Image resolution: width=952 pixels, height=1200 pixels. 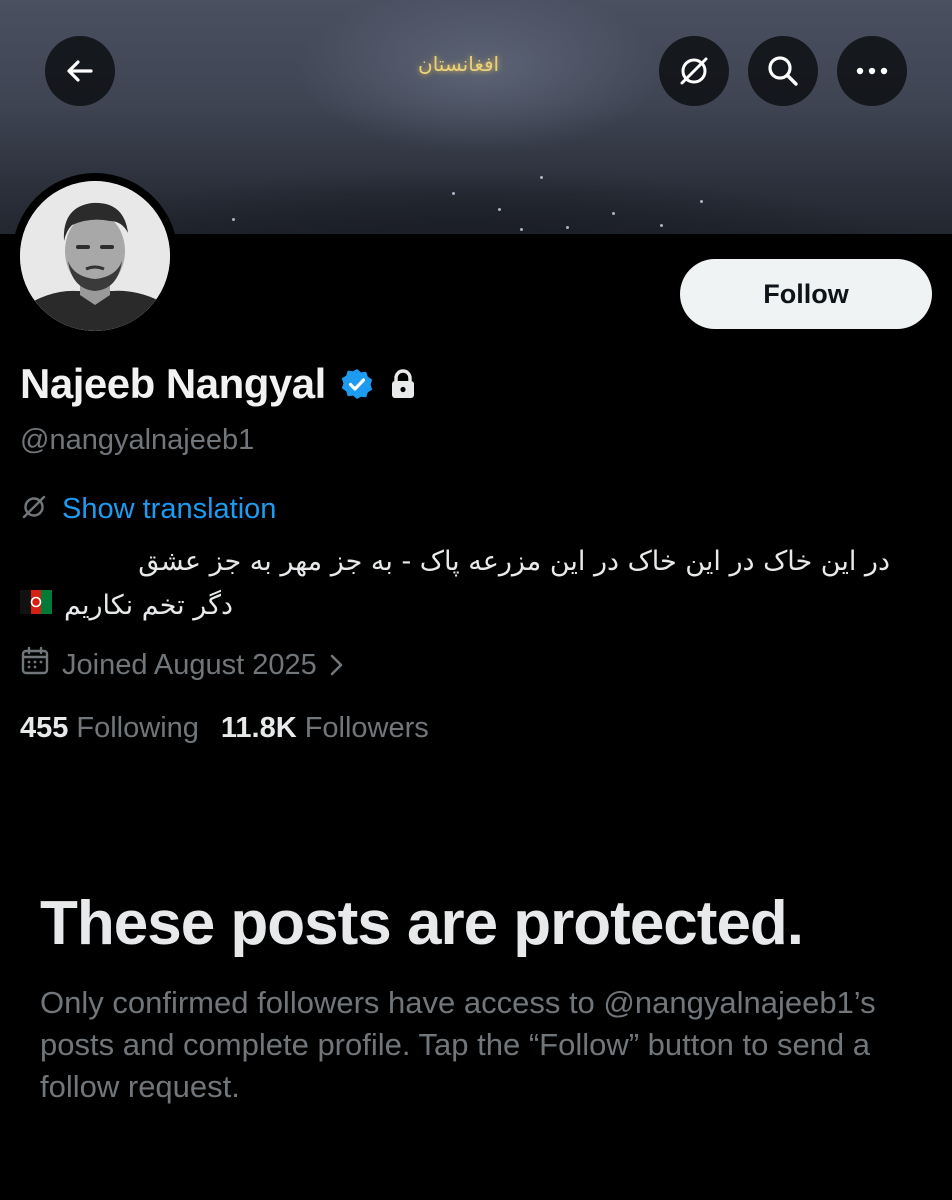 What do you see at coordinates (336, 665) in the screenshot?
I see `chevron-right-icon` at bounding box center [336, 665].